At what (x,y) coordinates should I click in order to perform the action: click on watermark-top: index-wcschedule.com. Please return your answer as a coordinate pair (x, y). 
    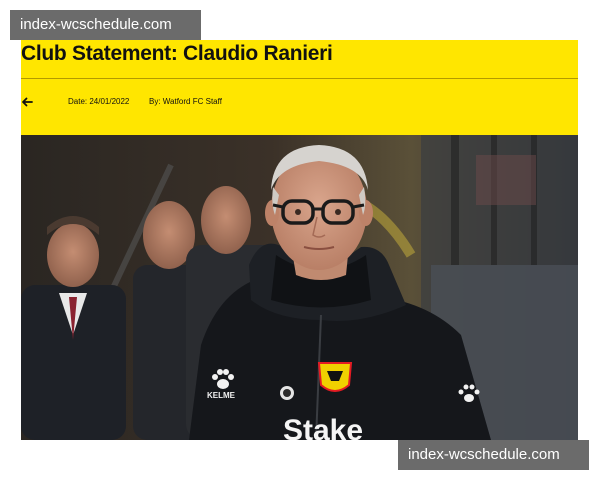
    Looking at the image, I should click on (105, 25).